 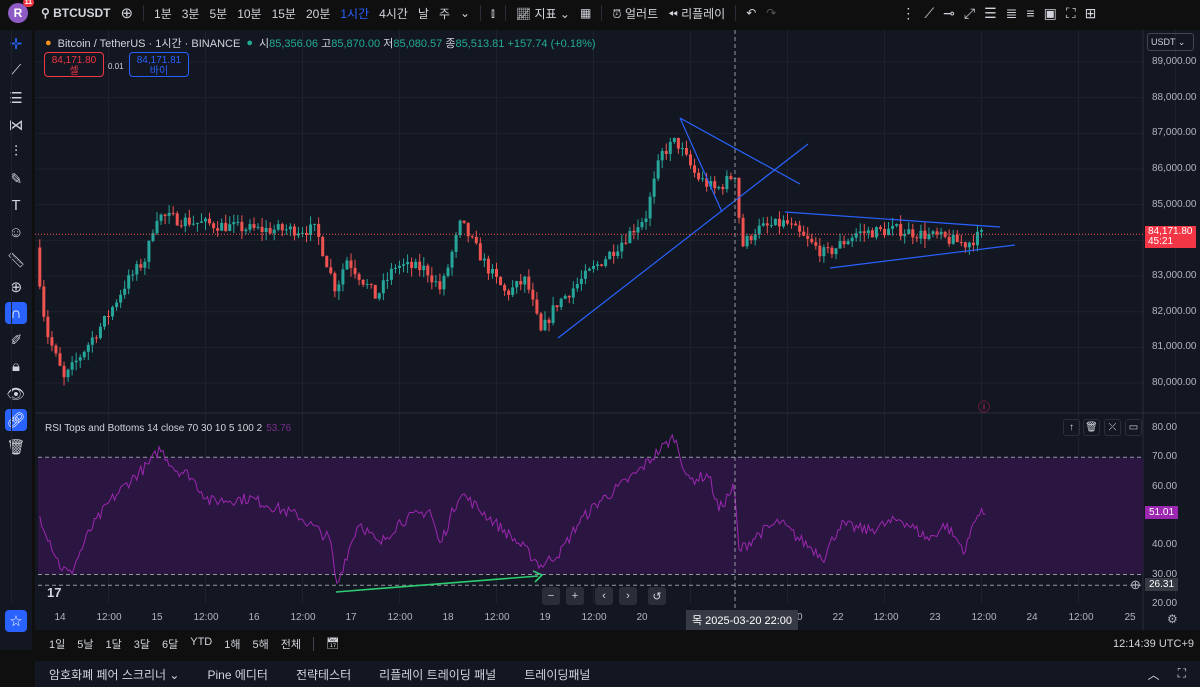 I want to click on time-tick: 16, so click(x=254, y=617).